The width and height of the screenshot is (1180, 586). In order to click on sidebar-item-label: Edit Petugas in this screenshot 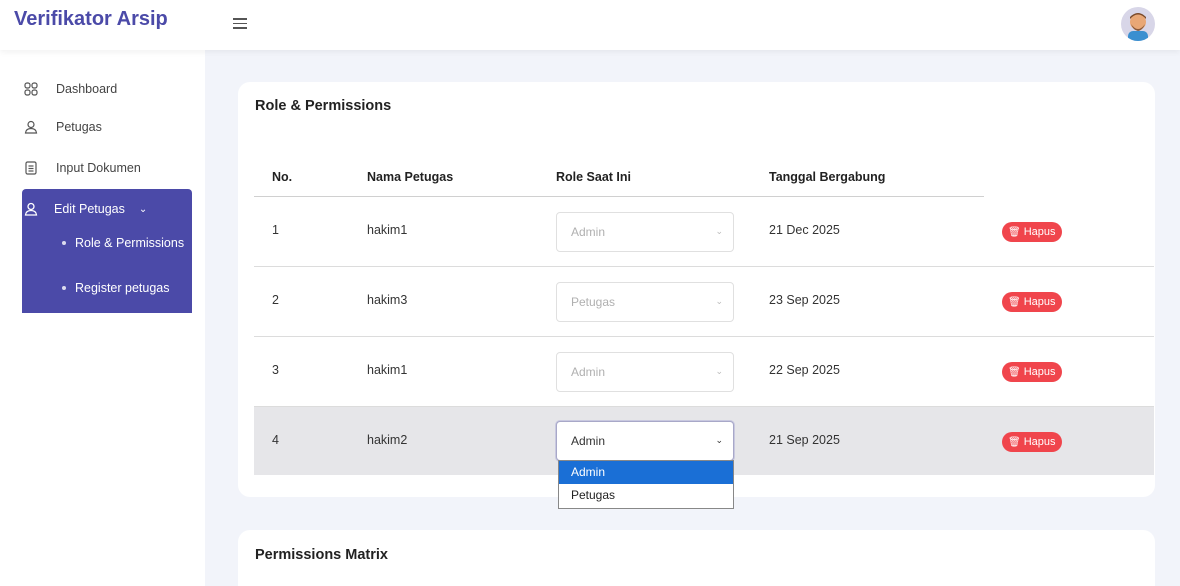, I will do `click(89, 209)`.